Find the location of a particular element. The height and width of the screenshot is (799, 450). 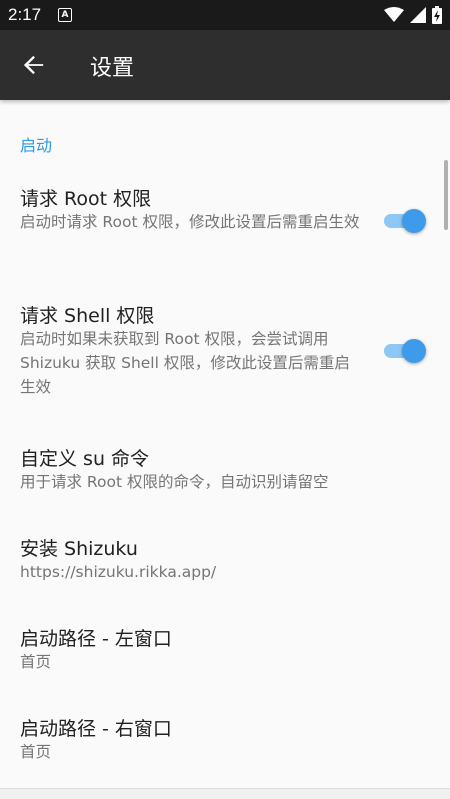

signal-icon is located at coordinates (418, 15).